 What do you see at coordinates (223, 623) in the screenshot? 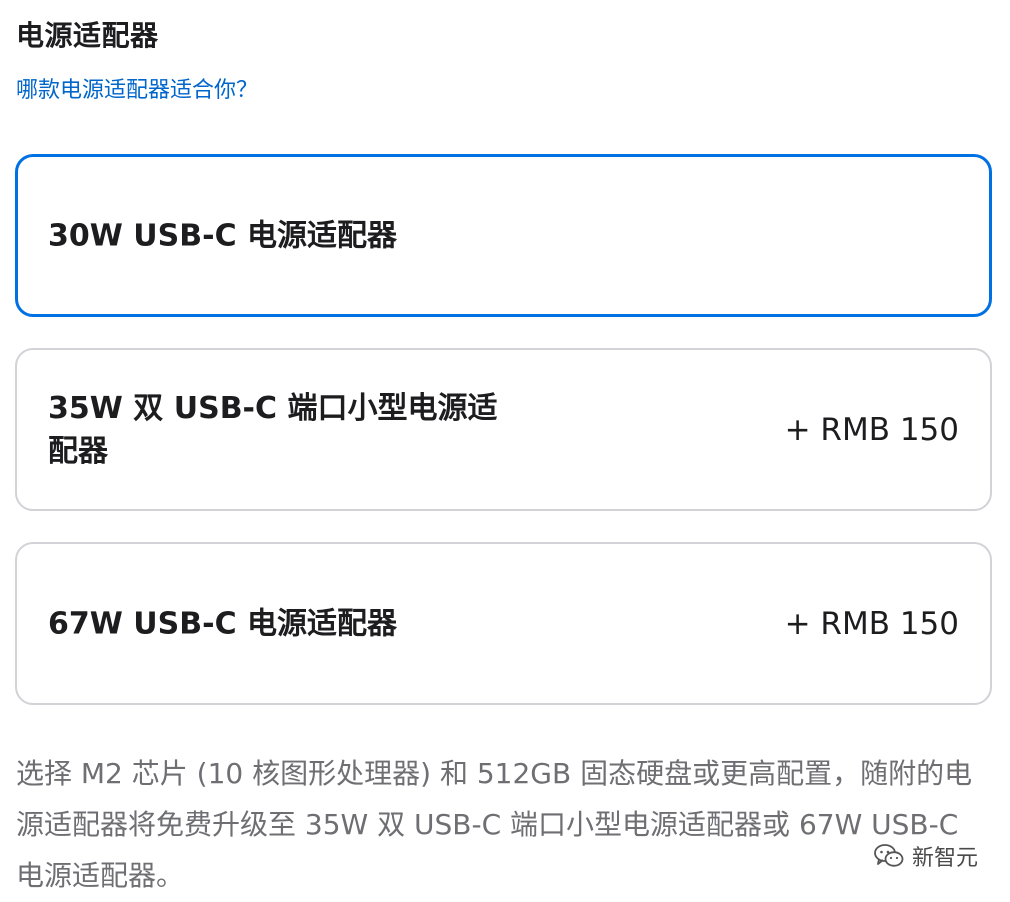
I see `option-name: 67W USB-C 电源适配器` at bounding box center [223, 623].